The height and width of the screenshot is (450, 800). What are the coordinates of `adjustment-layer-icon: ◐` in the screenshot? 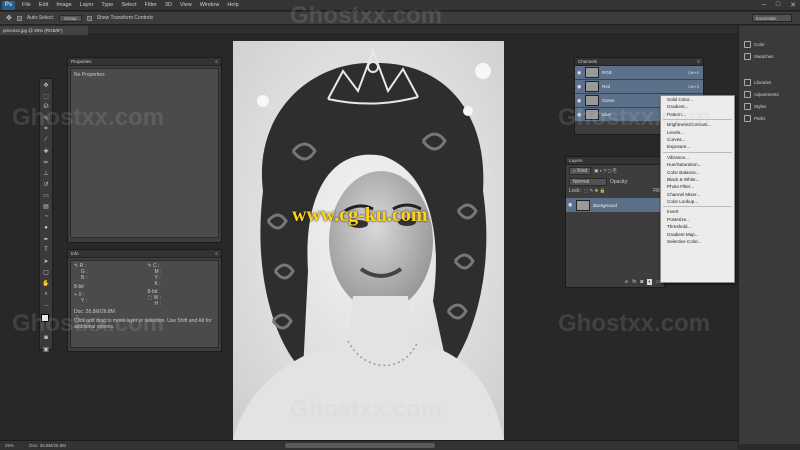 It's located at (650, 282).